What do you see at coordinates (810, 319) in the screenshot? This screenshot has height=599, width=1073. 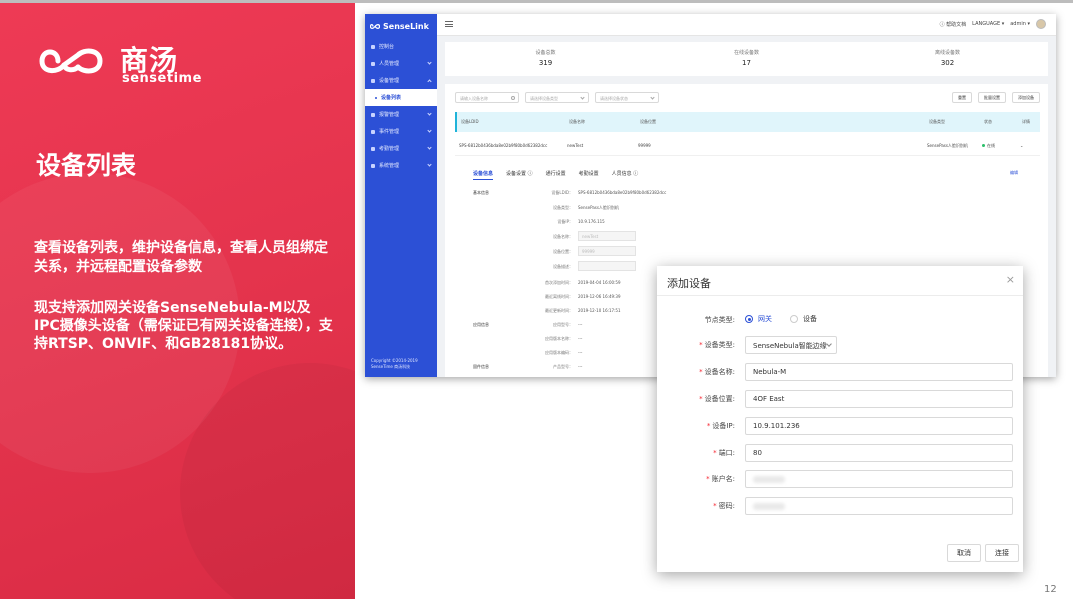 I see `radio-label: 设备` at bounding box center [810, 319].